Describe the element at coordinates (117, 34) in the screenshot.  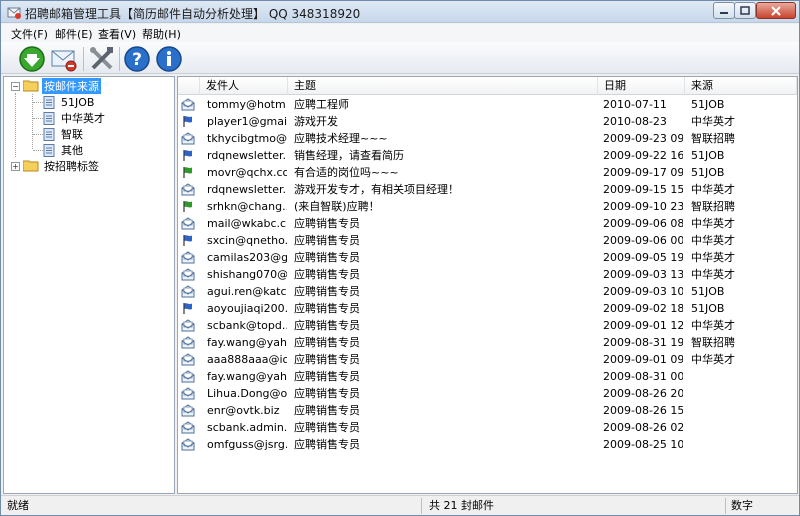
I see `menu-view: 查看(V)` at that location.